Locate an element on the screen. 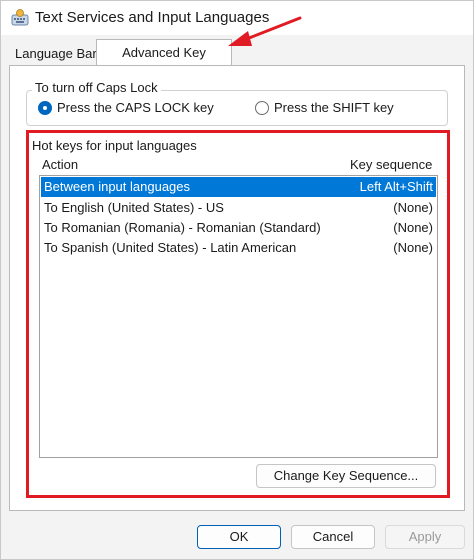 The image size is (474, 560). list-item-action: Between input languages is located at coordinates (117, 186).